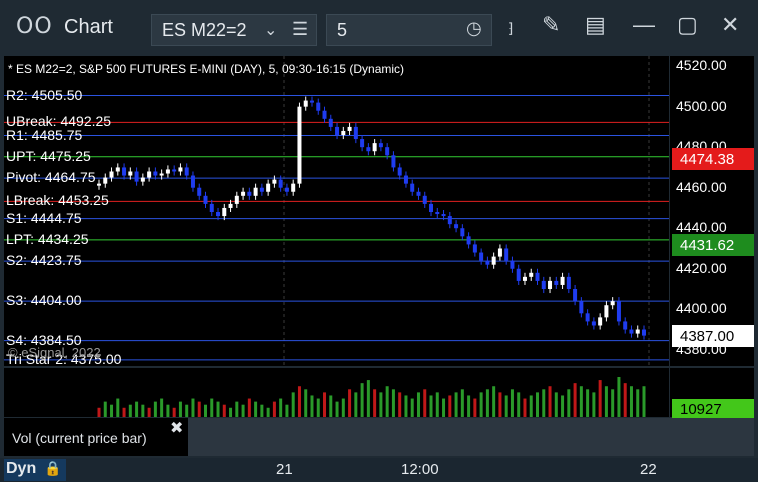 The height and width of the screenshot is (482, 758). Describe the element at coordinates (474, 28) in the screenshot. I see `clock-icon: ◷` at that location.